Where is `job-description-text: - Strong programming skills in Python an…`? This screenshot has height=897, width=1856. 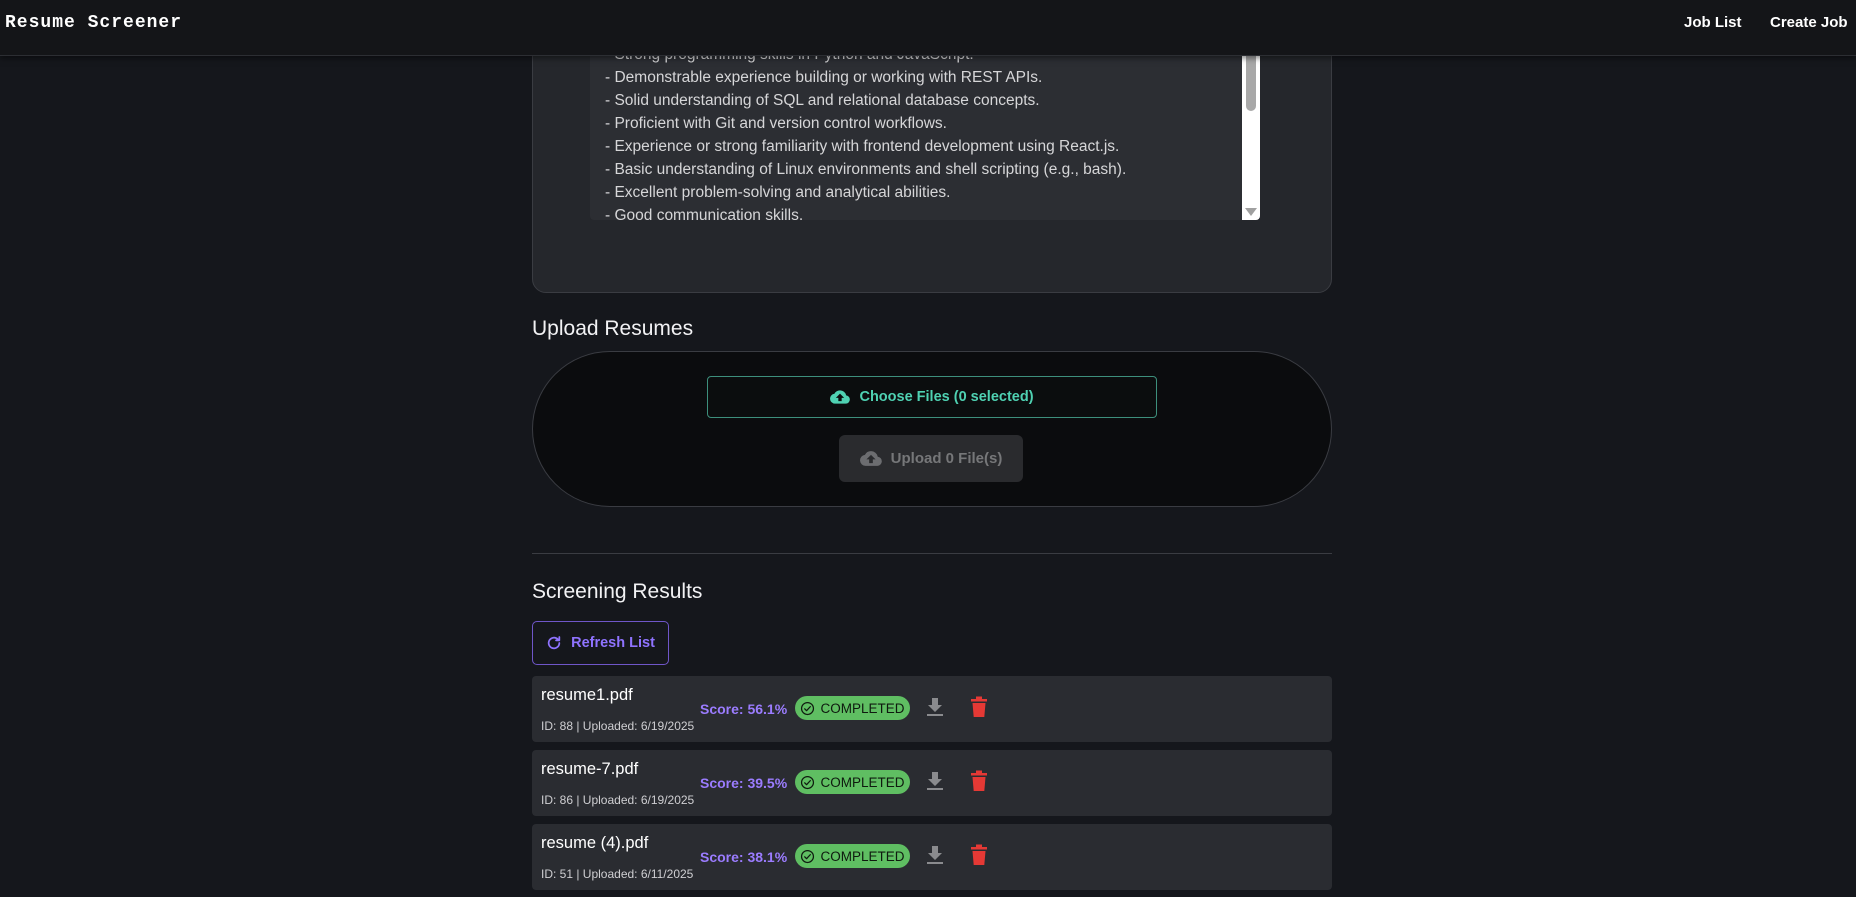
job-description-text: - Strong programming skills in Python an… is located at coordinates (865, 131).